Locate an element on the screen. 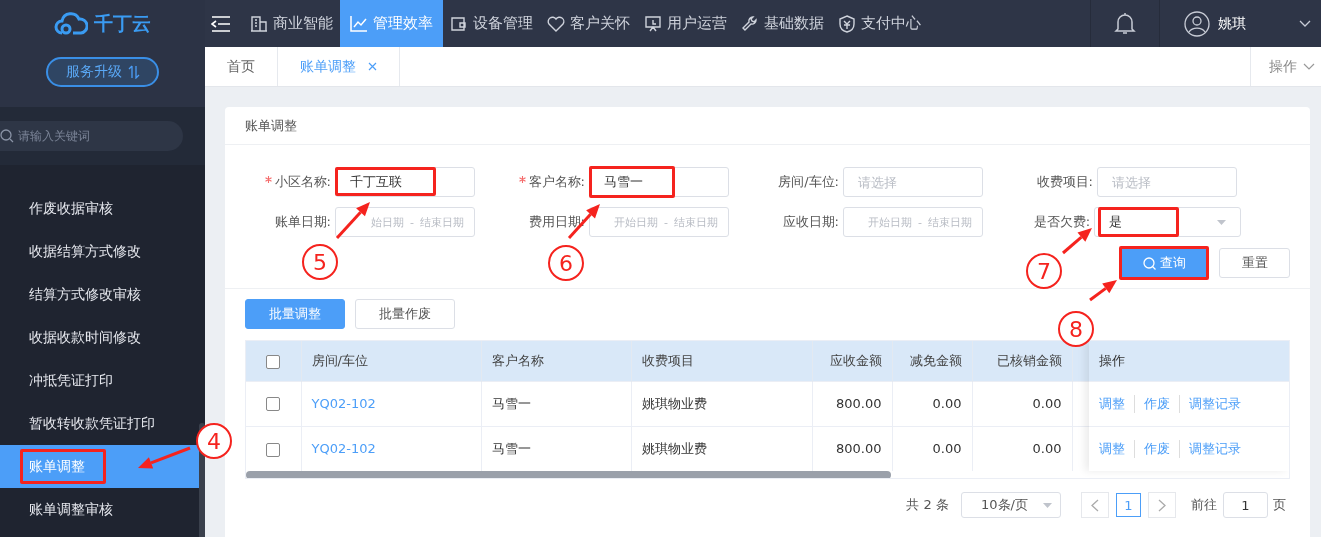 The height and width of the screenshot is (537, 1321). logo-text: 千丁云 is located at coordinates (122, 23).